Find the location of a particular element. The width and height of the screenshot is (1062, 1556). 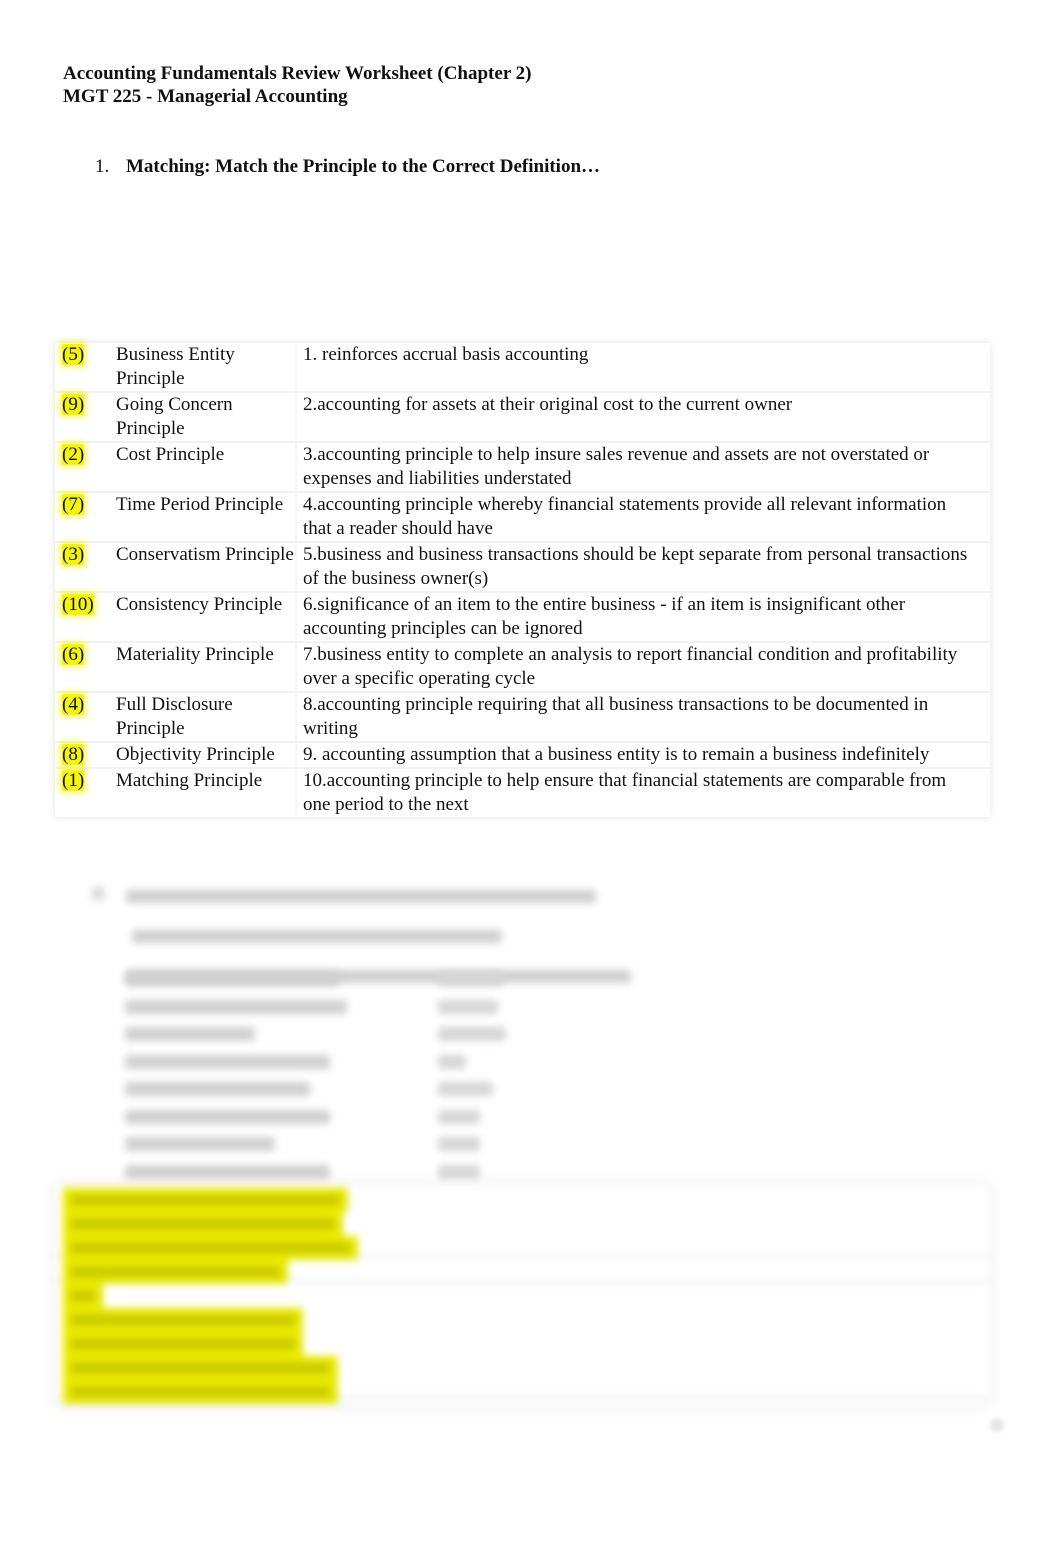

page-number-obscured is located at coordinates (997, 1425).